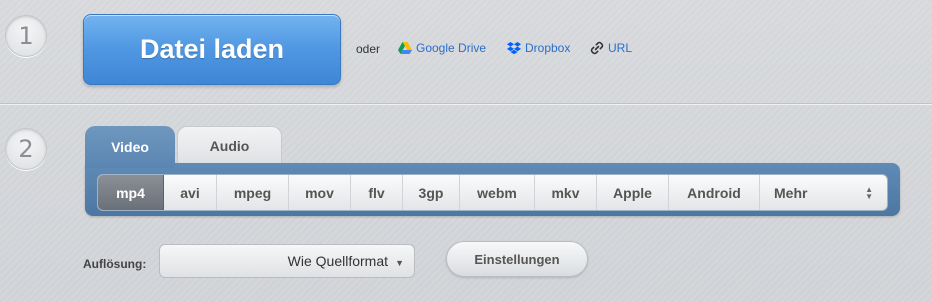 The width and height of the screenshot is (932, 302). Describe the element at coordinates (399, 263) in the screenshot. I see `chevron-down-icon: ▼` at that location.